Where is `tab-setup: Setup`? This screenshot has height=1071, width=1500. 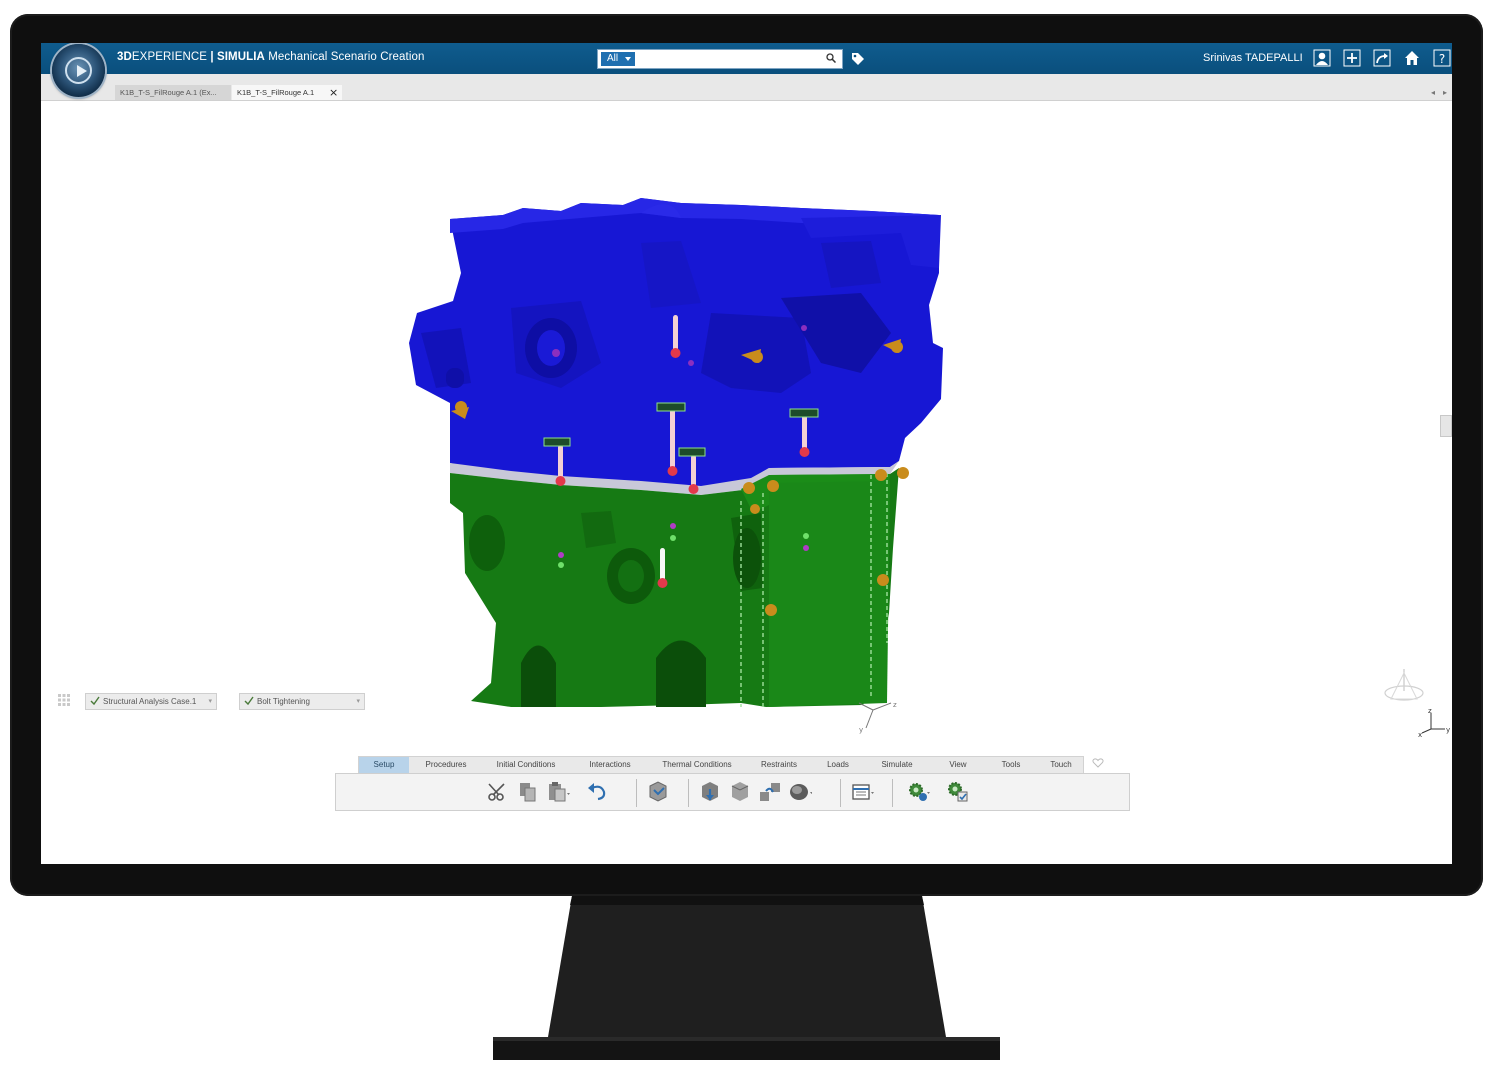 tab-setup: Setup is located at coordinates (384, 765).